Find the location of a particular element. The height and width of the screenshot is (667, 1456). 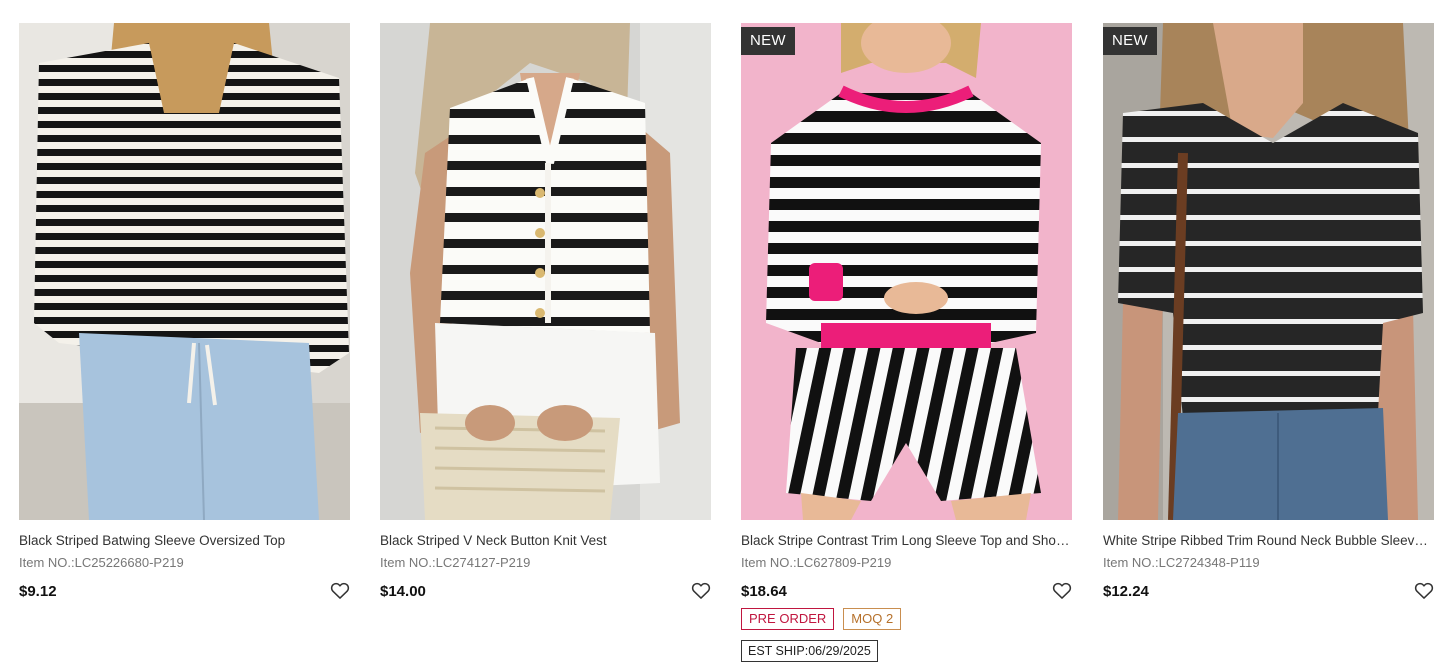

item-number: Item NO.:LC627809-P219 is located at coordinates (816, 562).